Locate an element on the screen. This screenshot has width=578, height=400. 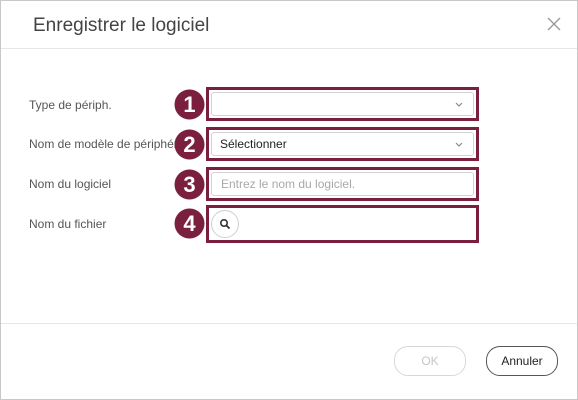
header-divider is located at coordinates (289, 48).